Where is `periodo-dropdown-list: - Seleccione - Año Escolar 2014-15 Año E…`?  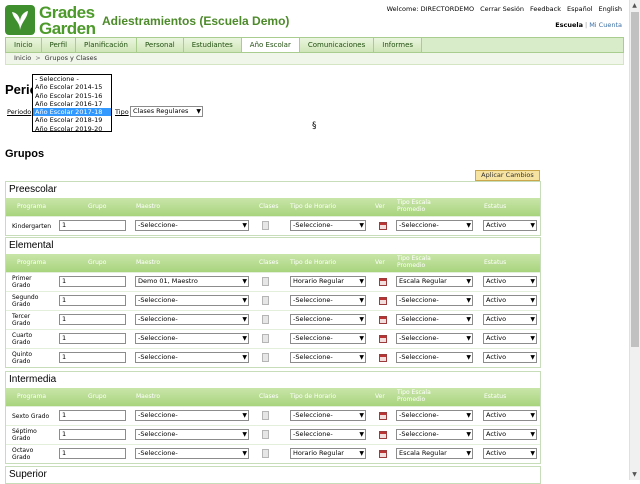
periodo-dropdown-list: - Seleccione - Año Escolar 2014-15 Año E… is located at coordinates (72, 103).